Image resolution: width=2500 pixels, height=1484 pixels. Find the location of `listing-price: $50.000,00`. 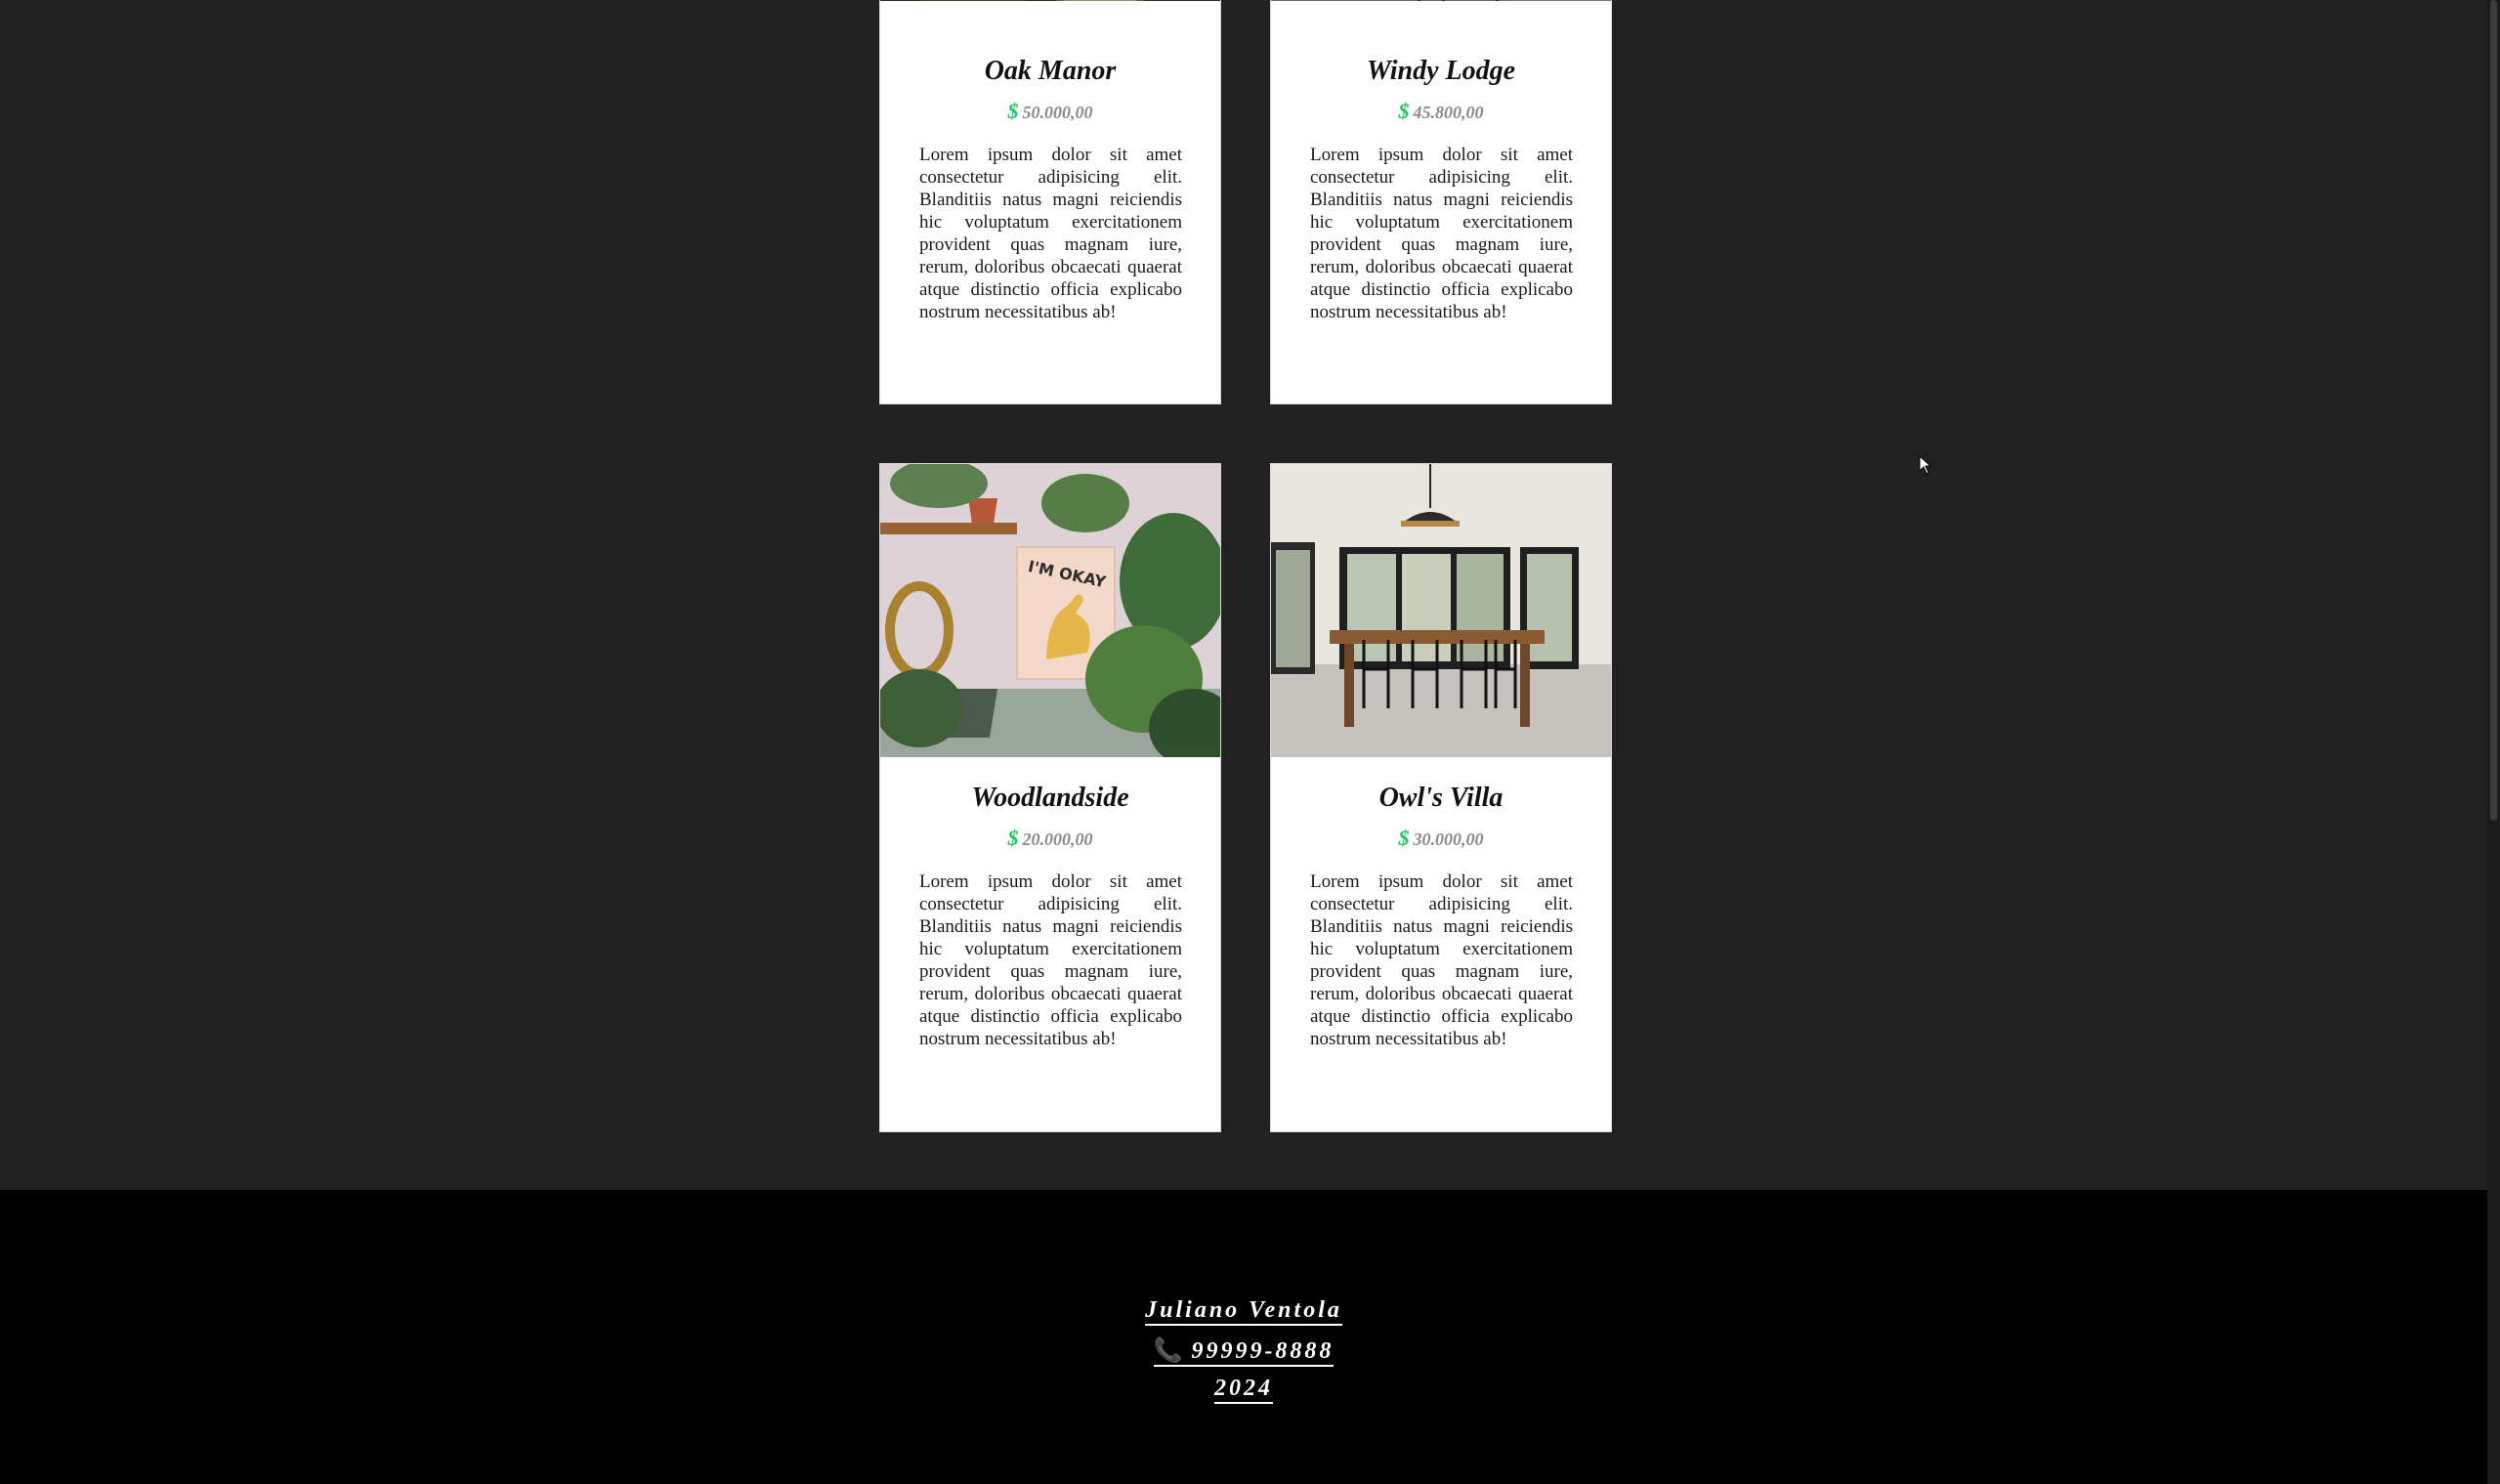

listing-price: $50.000,00 is located at coordinates (1050, 111).